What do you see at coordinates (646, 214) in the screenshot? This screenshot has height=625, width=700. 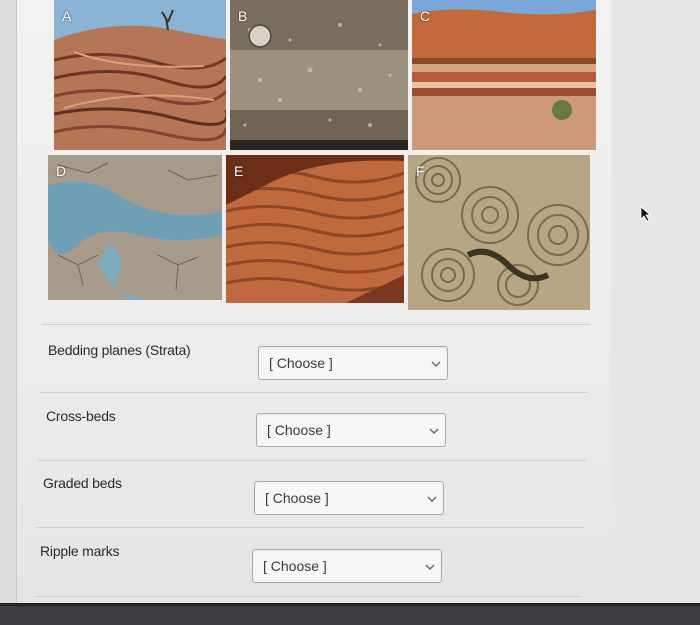 I see `mouse-pointer-icon` at bounding box center [646, 214].